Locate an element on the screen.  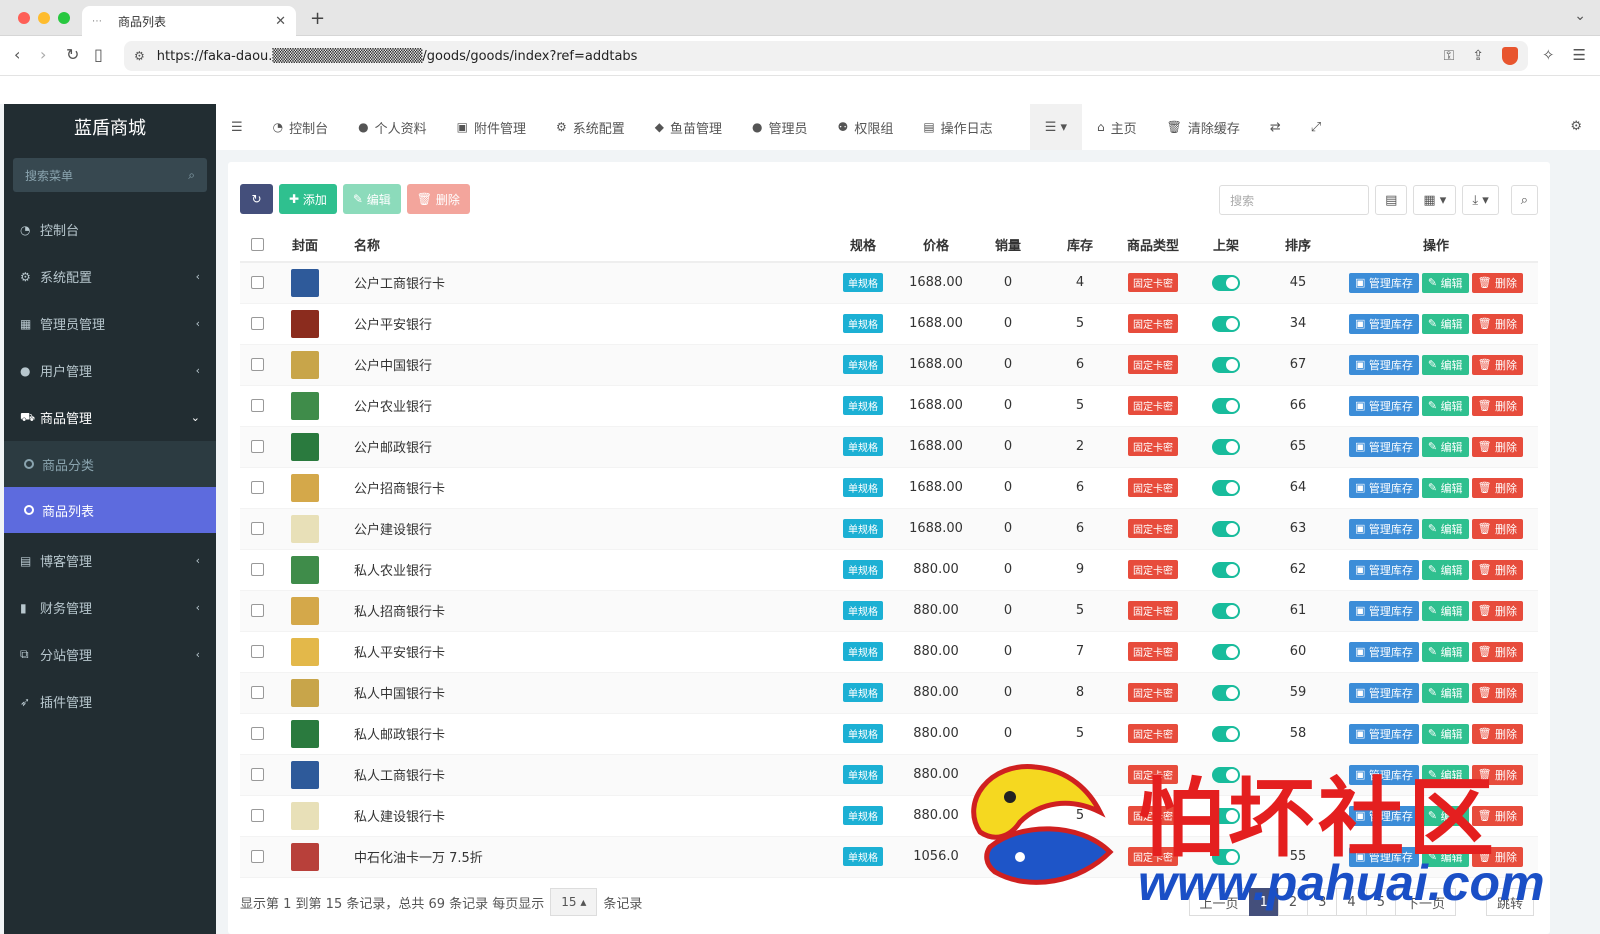
share-icon: ⇪ is located at coordinates (1478, 56).